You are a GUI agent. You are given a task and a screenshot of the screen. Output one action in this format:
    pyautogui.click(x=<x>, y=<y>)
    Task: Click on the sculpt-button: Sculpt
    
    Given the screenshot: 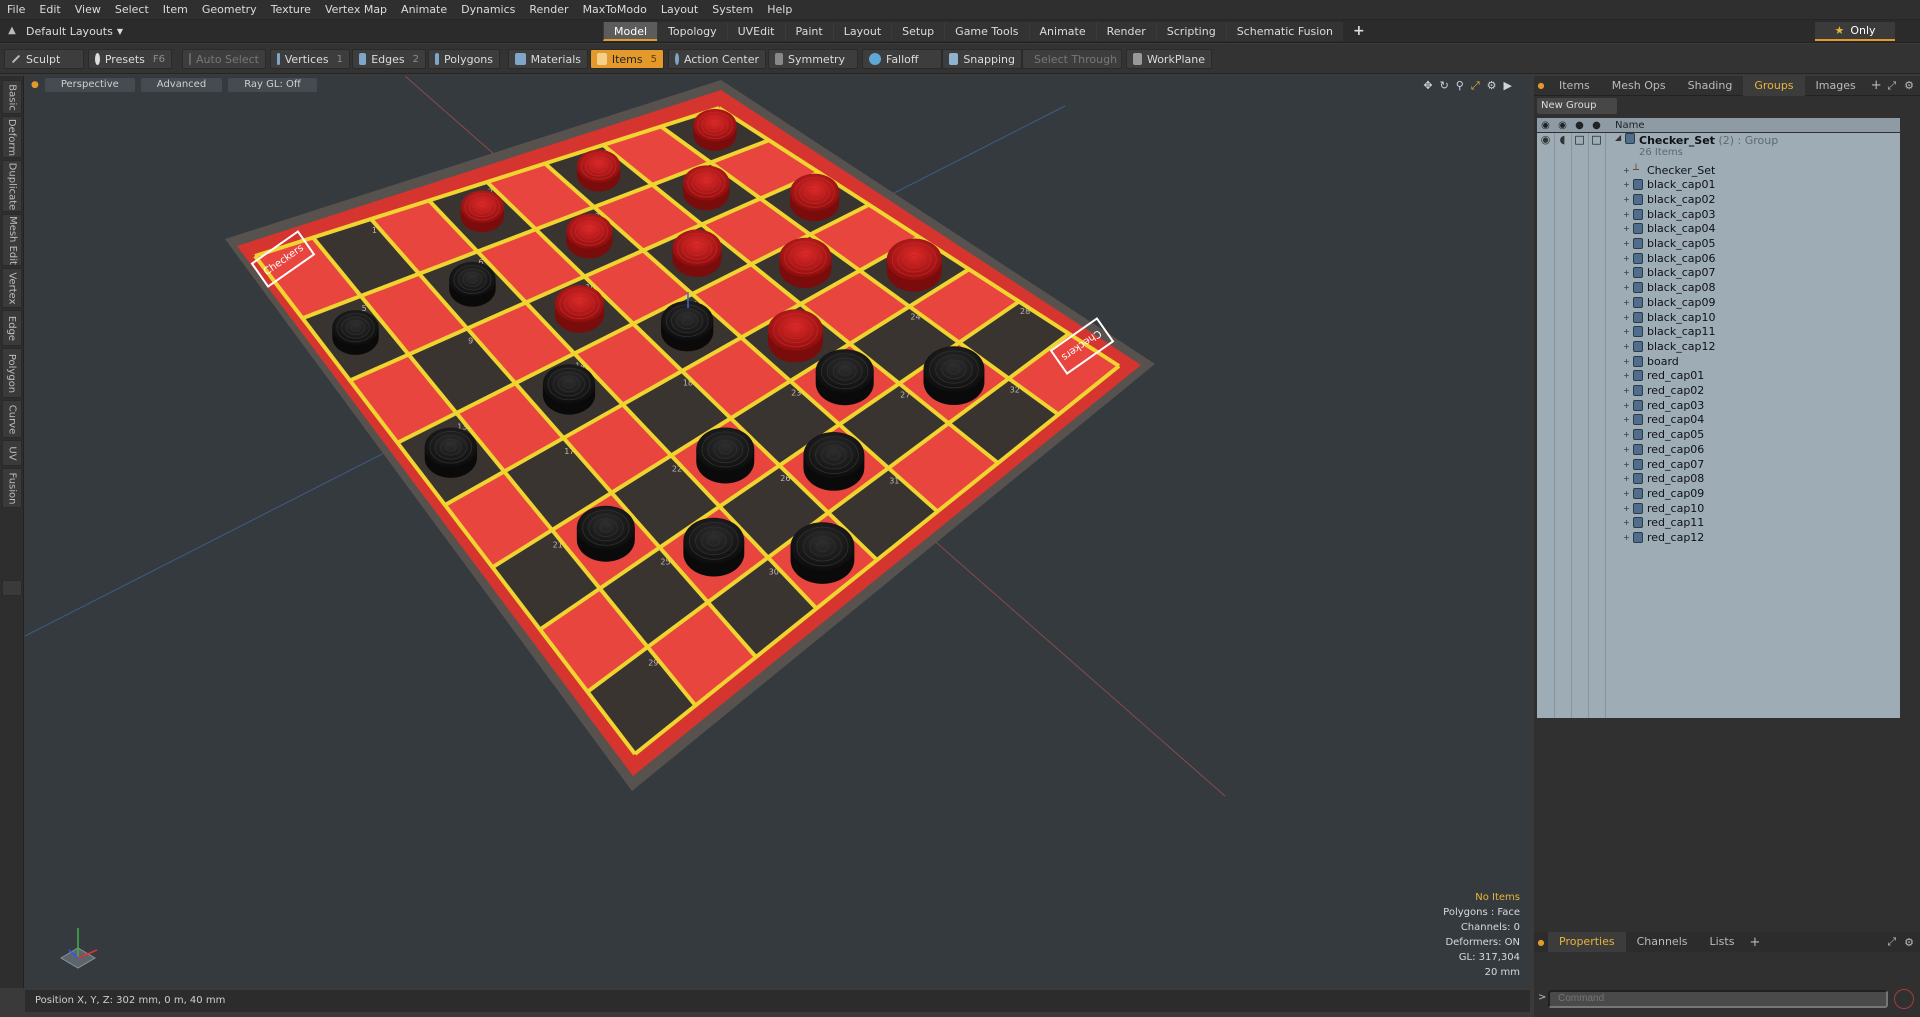 What is the action you would take?
    pyautogui.click(x=44, y=59)
    